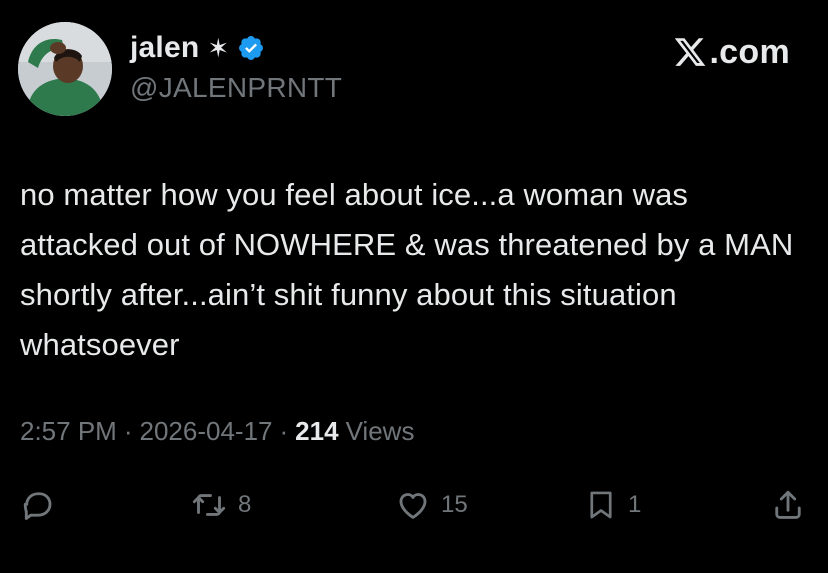 Image resolution: width=828 pixels, height=573 pixels. I want to click on repost-icon, so click(209, 505).